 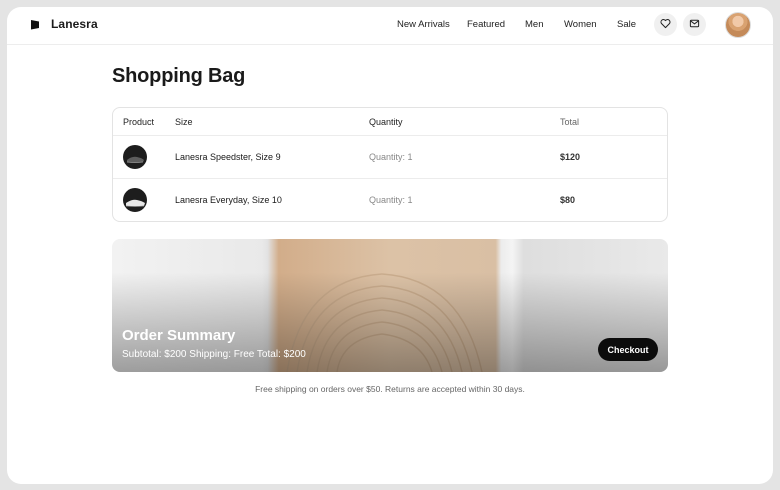 What do you see at coordinates (570, 157) in the screenshot?
I see `item-total: $120` at bounding box center [570, 157].